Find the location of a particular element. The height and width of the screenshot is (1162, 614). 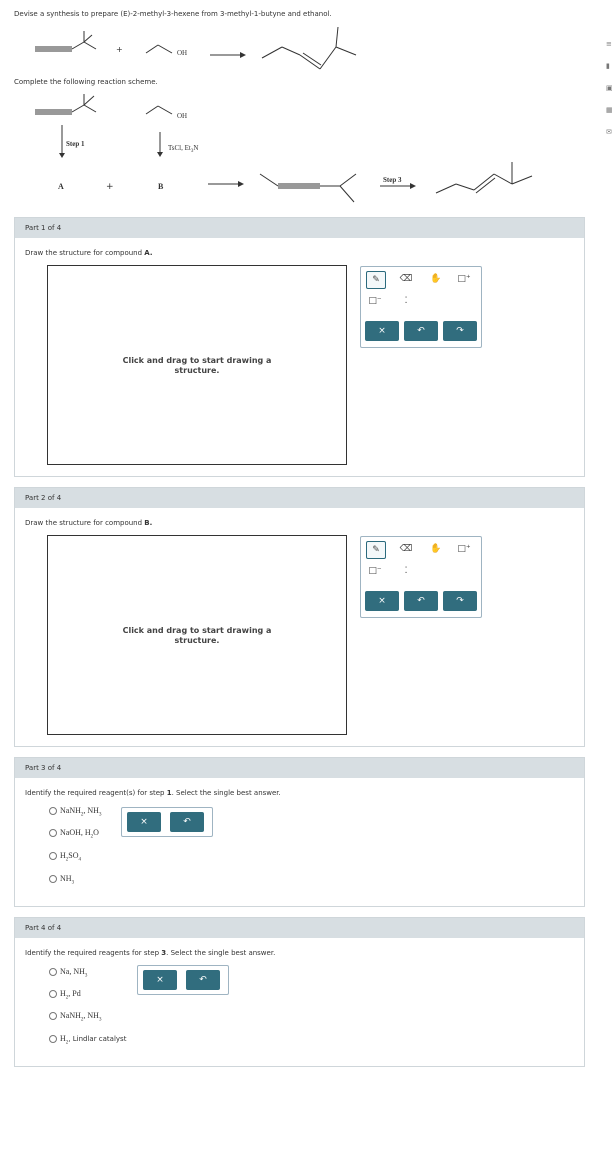

menu-icon: ≡ is located at coordinates (610, 44).